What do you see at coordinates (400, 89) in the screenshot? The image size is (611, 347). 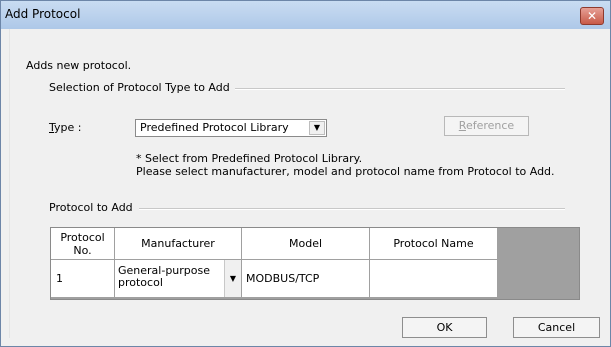 I see `selection-group-line` at bounding box center [400, 89].